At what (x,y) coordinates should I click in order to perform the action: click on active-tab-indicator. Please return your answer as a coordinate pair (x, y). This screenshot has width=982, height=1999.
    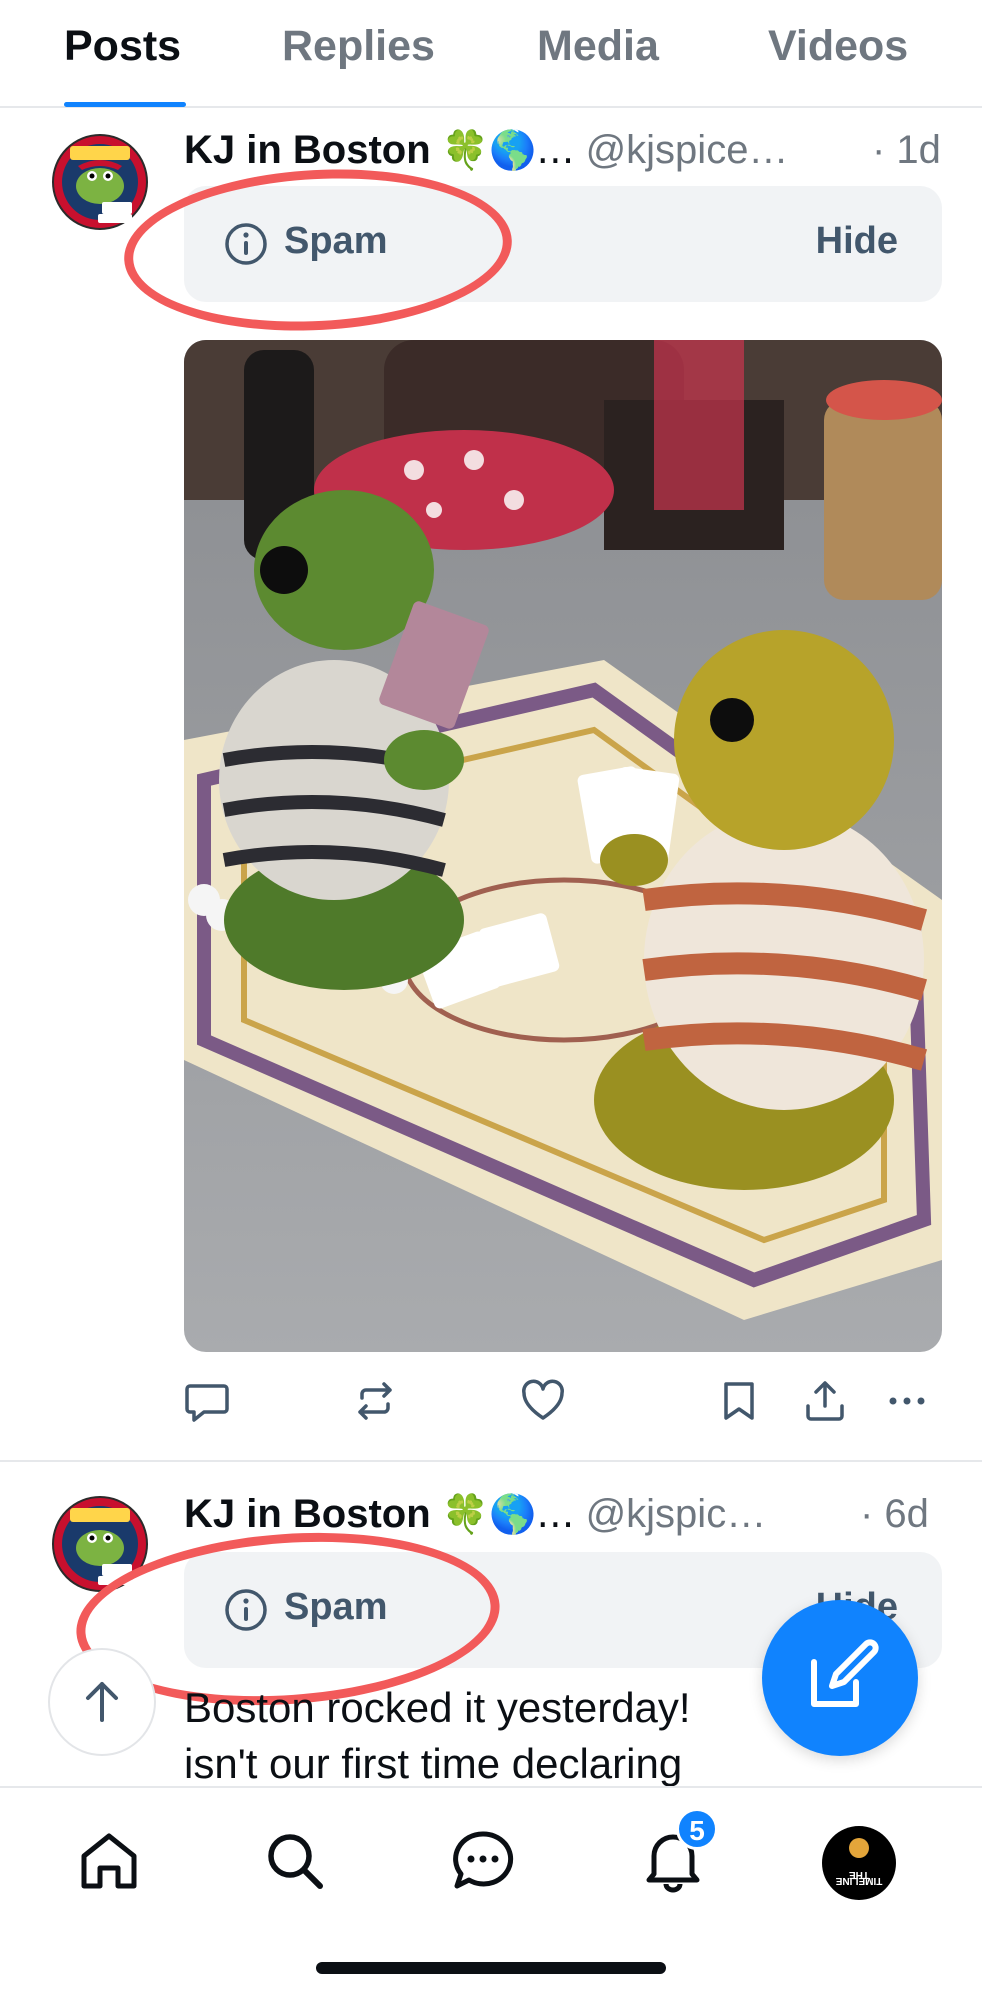
    Looking at the image, I should click on (125, 104).